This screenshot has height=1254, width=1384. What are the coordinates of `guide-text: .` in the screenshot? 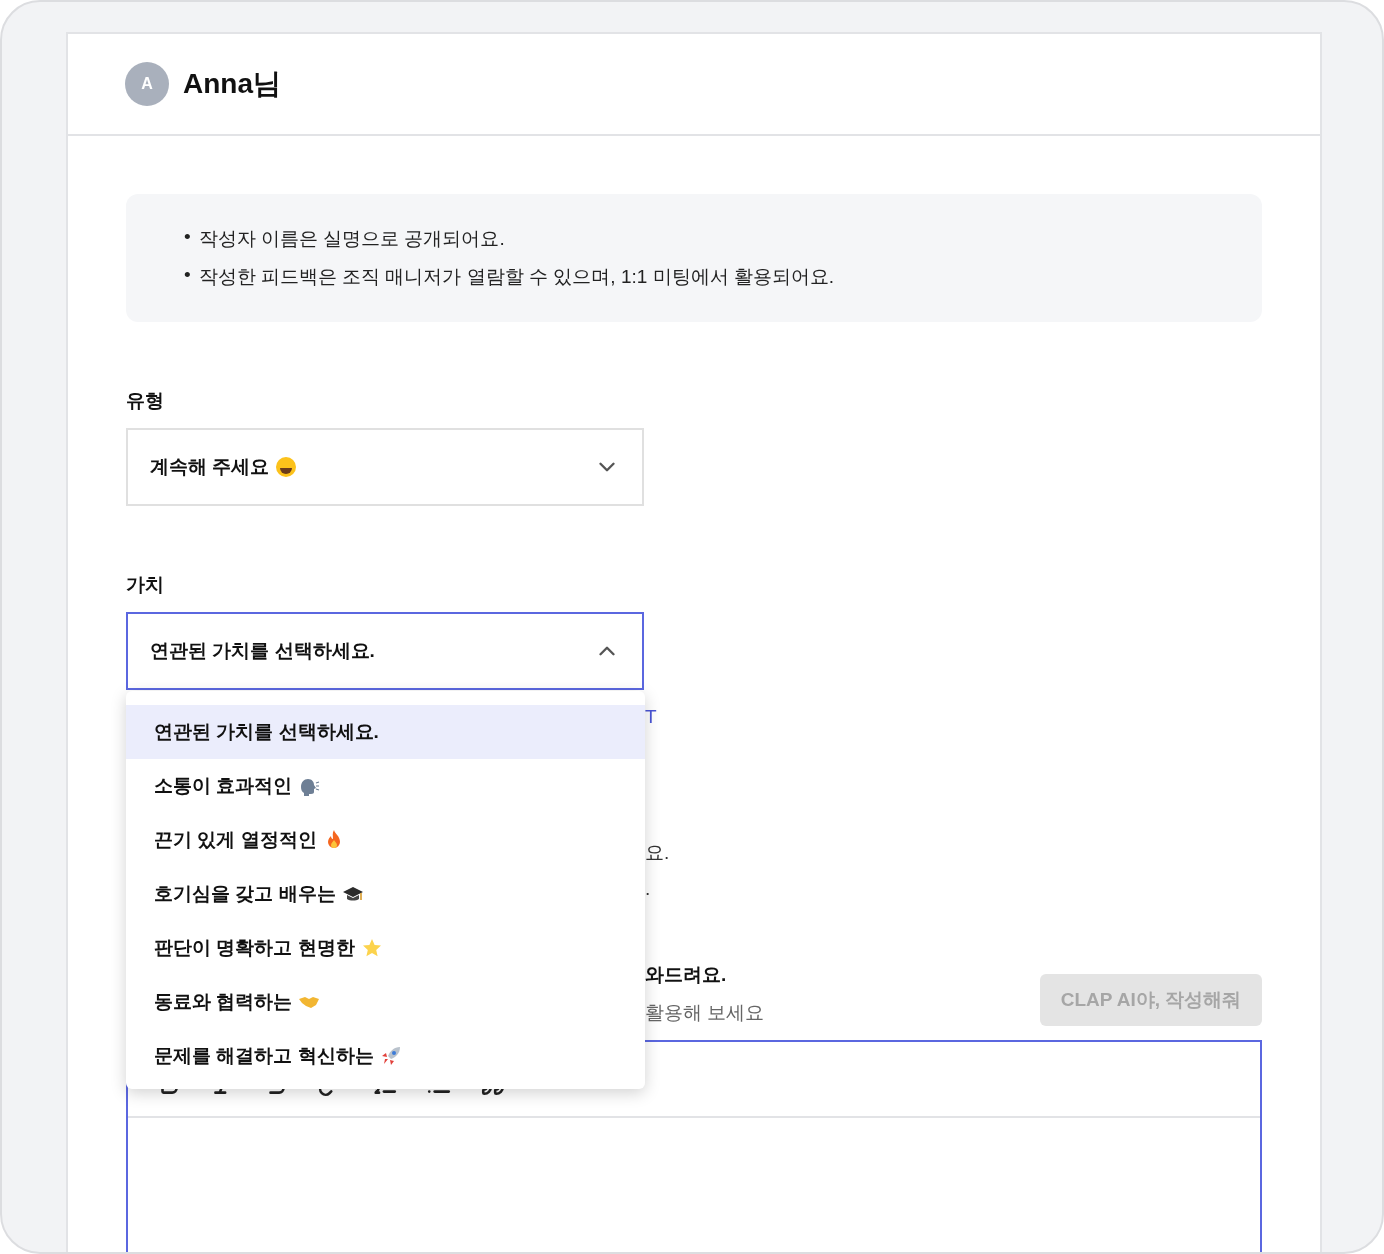 It's located at (648, 889).